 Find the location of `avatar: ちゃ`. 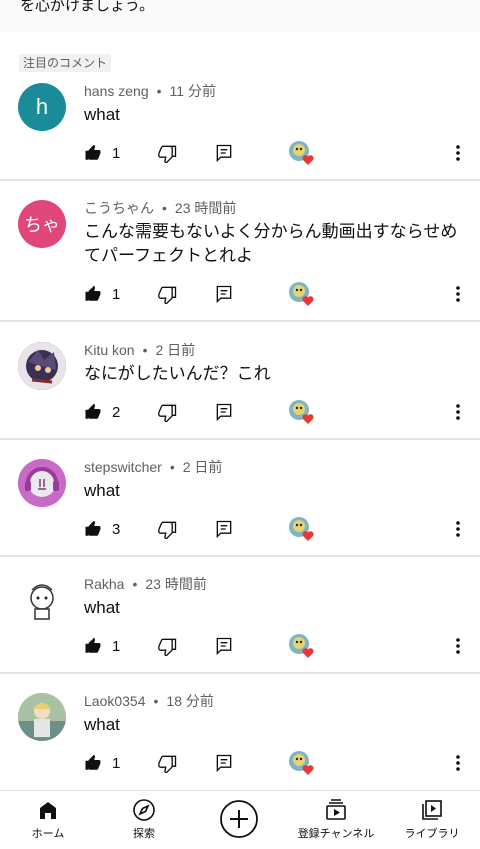

avatar: ちゃ is located at coordinates (42, 224).